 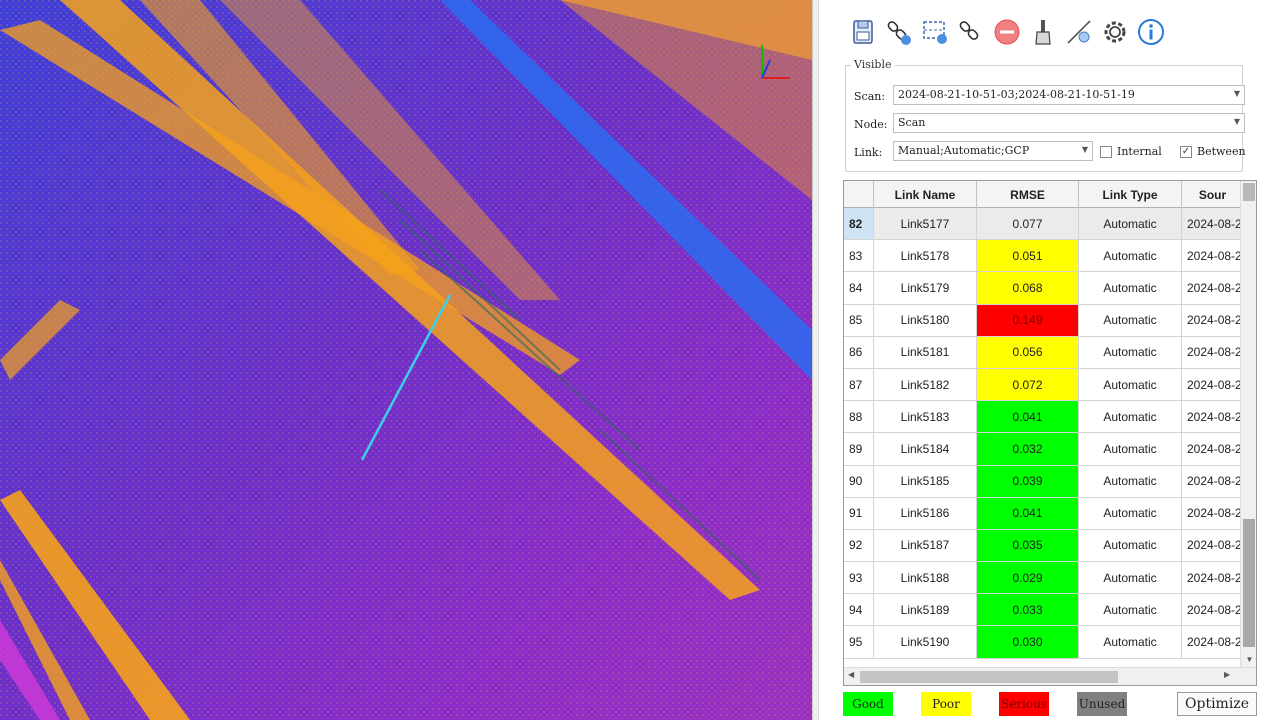 I want to click on row-number: 95, so click(x=859, y=642).